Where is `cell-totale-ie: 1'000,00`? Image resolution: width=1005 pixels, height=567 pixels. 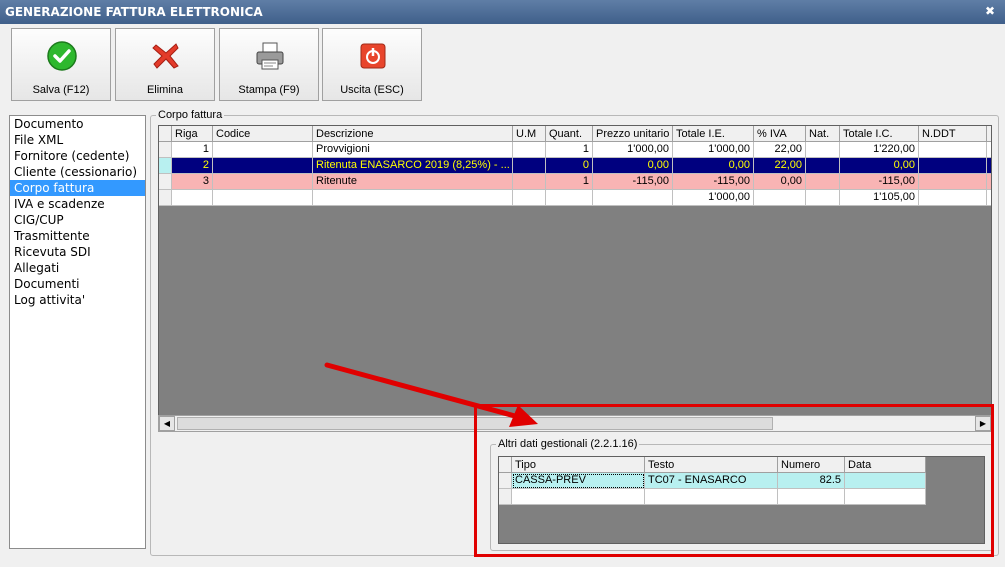
cell-totale-ie: 1'000,00 is located at coordinates (713, 150).